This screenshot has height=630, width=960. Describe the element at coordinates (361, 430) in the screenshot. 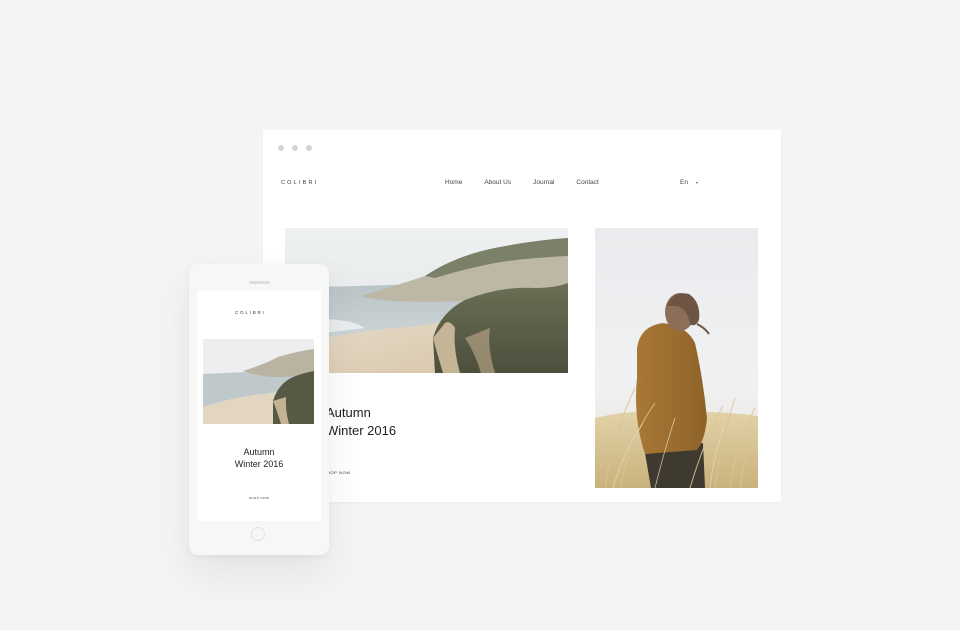

I see `hero-heading-line2: Winter 2016` at that location.